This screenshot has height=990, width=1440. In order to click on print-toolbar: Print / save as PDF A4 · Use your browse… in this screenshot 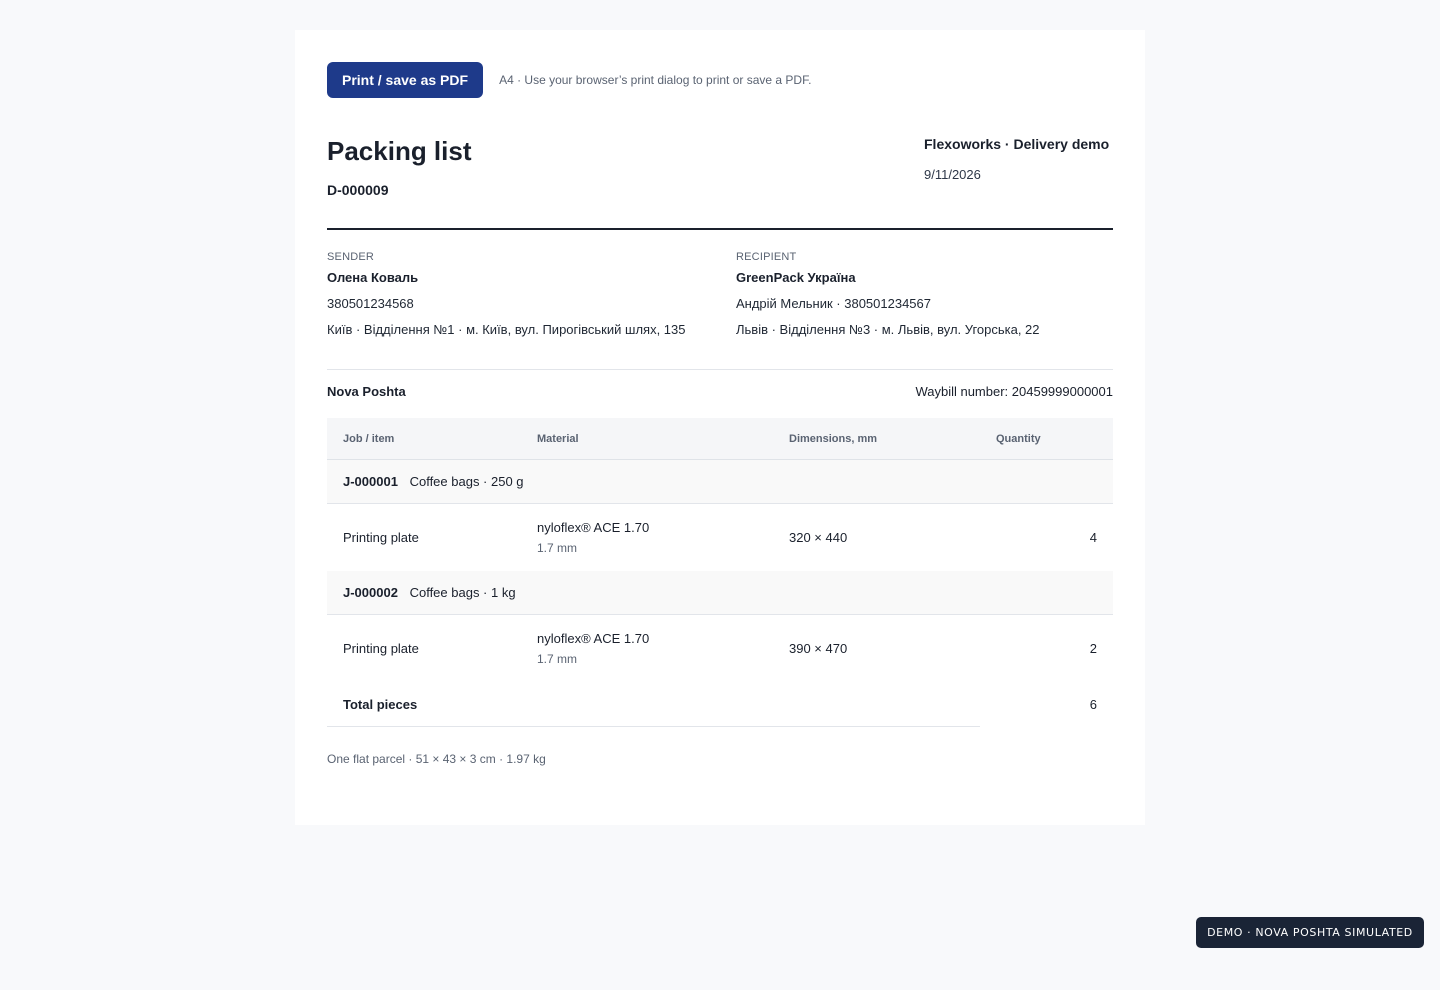, I will do `click(569, 80)`.